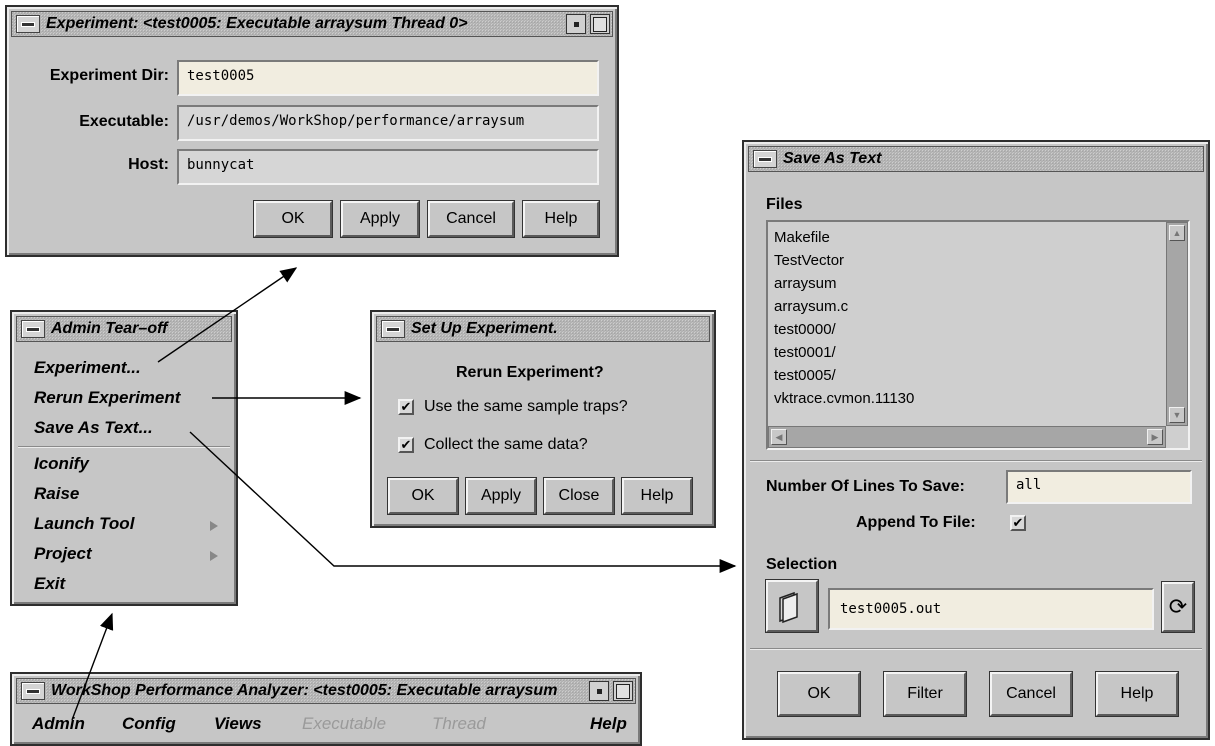  What do you see at coordinates (49, 584) in the screenshot?
I see `menu-item-exit: Exit` at bounding box center [49, 584].